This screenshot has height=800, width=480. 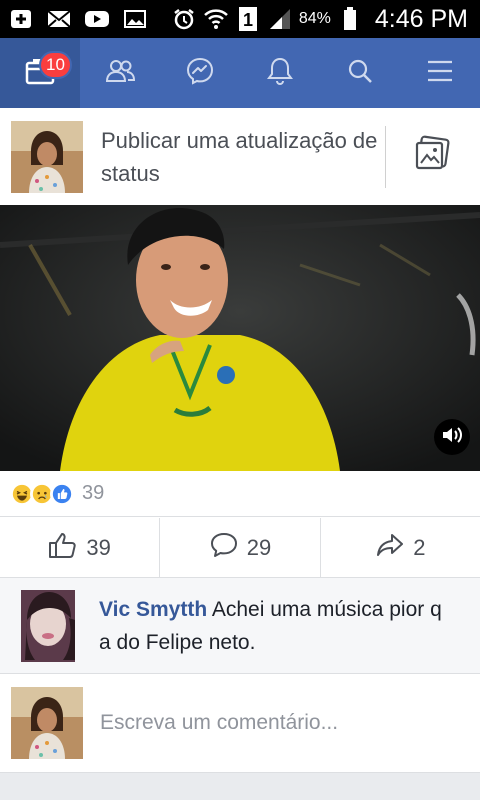 I want to click on tab-notifications, so click(x=280, y=73).